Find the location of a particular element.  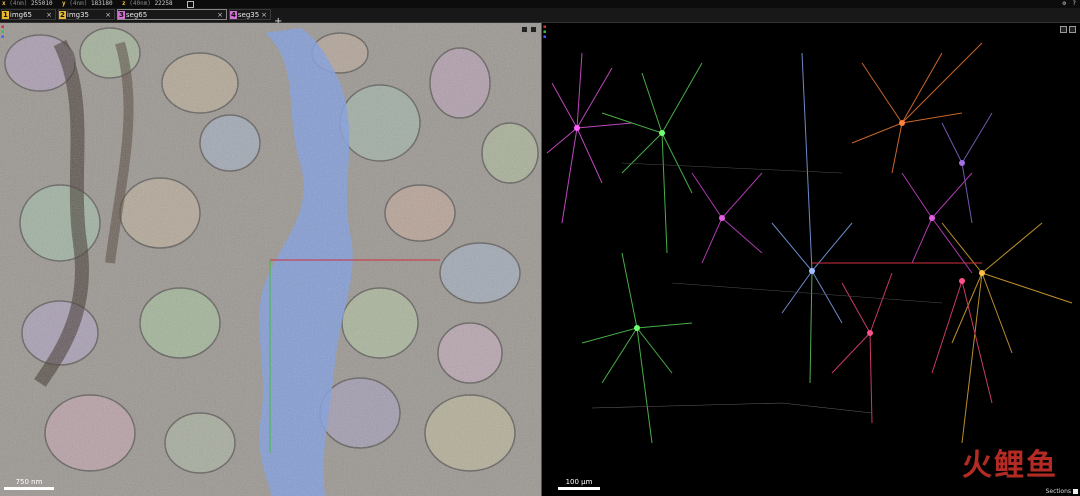

tab-number: 4 is located at coordinates (233, 14).